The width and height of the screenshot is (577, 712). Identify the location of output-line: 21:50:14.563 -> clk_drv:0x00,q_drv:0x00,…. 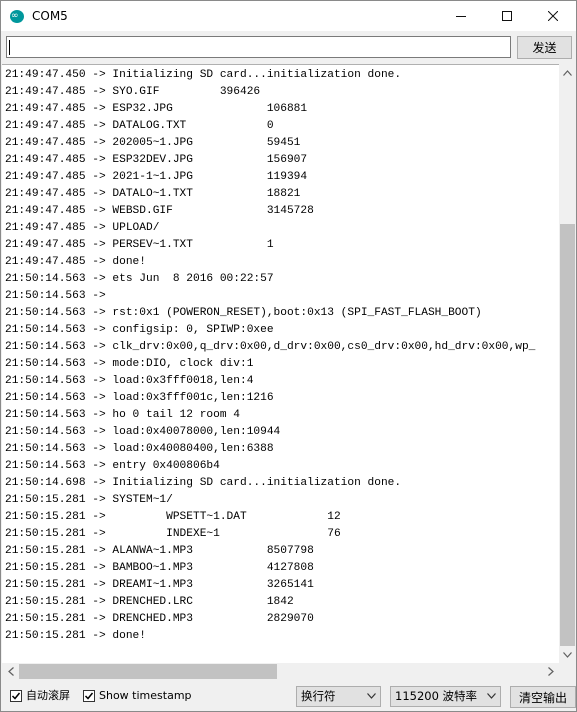
(270, 347).